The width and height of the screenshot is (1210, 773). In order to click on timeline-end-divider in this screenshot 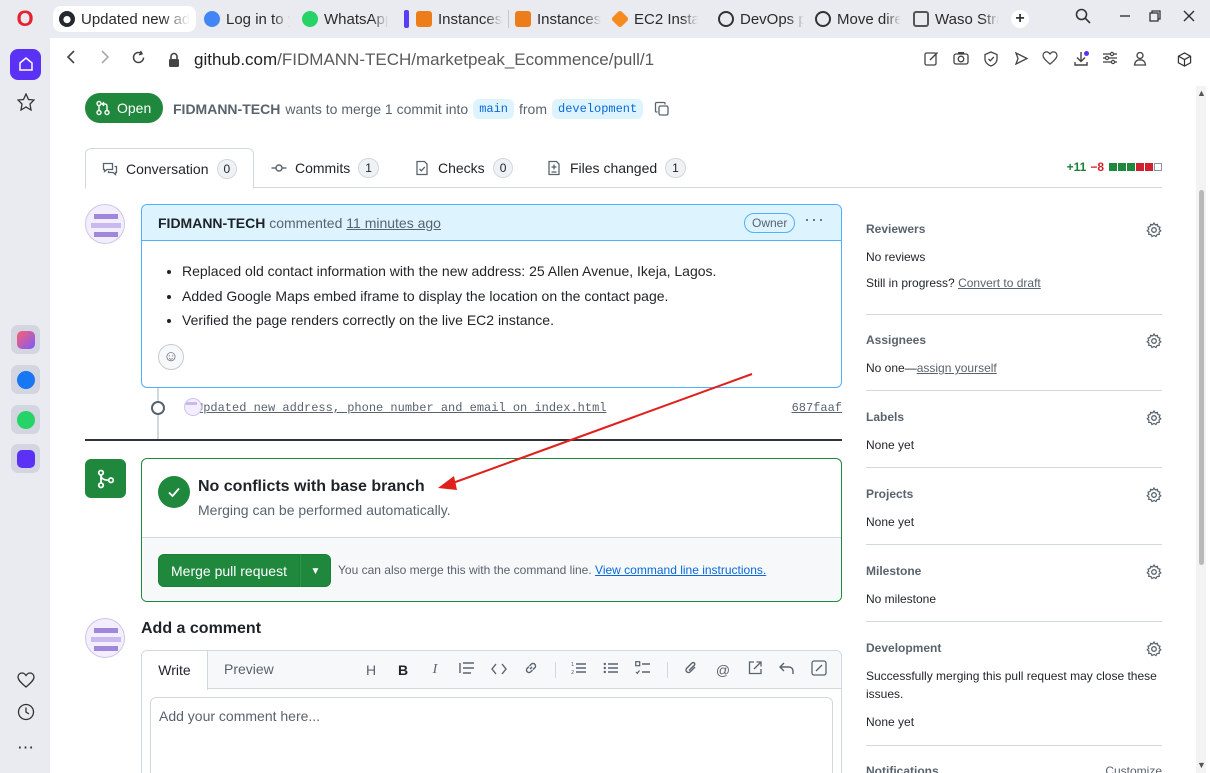, I will do `click(463, 440)`.